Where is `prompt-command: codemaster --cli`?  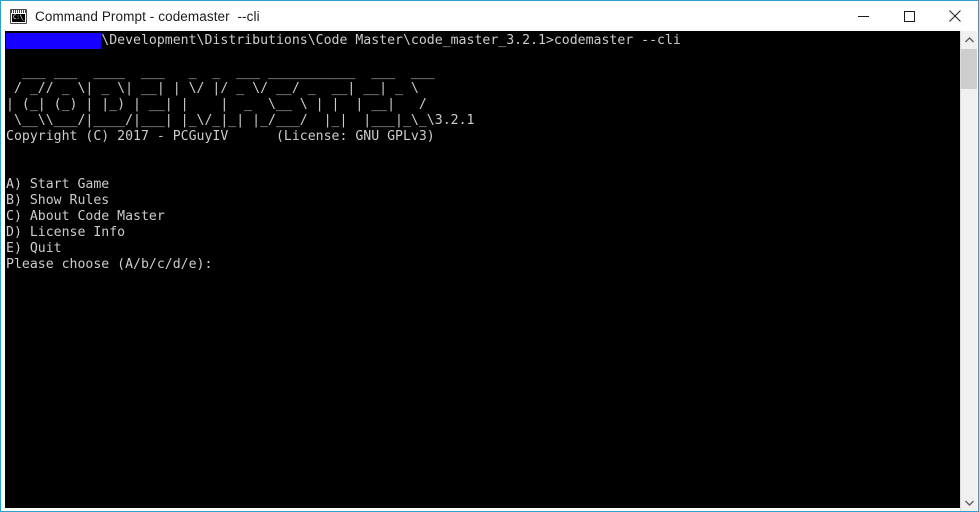
prompt-command: codemaster --cli is located at coordinates (617, 40).